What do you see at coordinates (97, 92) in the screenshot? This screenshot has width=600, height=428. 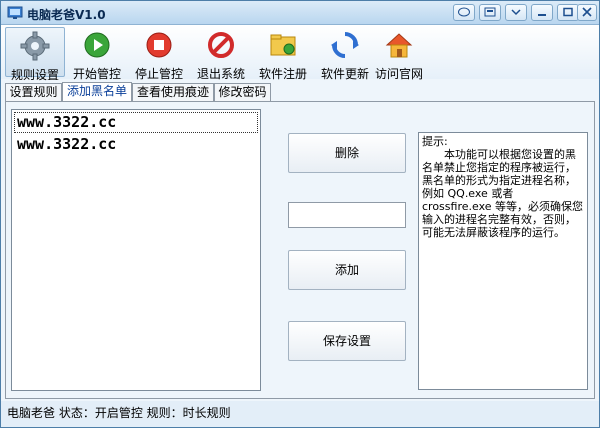 I see `tab-add-blacklist: 添加黑名单` at bounding box center [97, 92].